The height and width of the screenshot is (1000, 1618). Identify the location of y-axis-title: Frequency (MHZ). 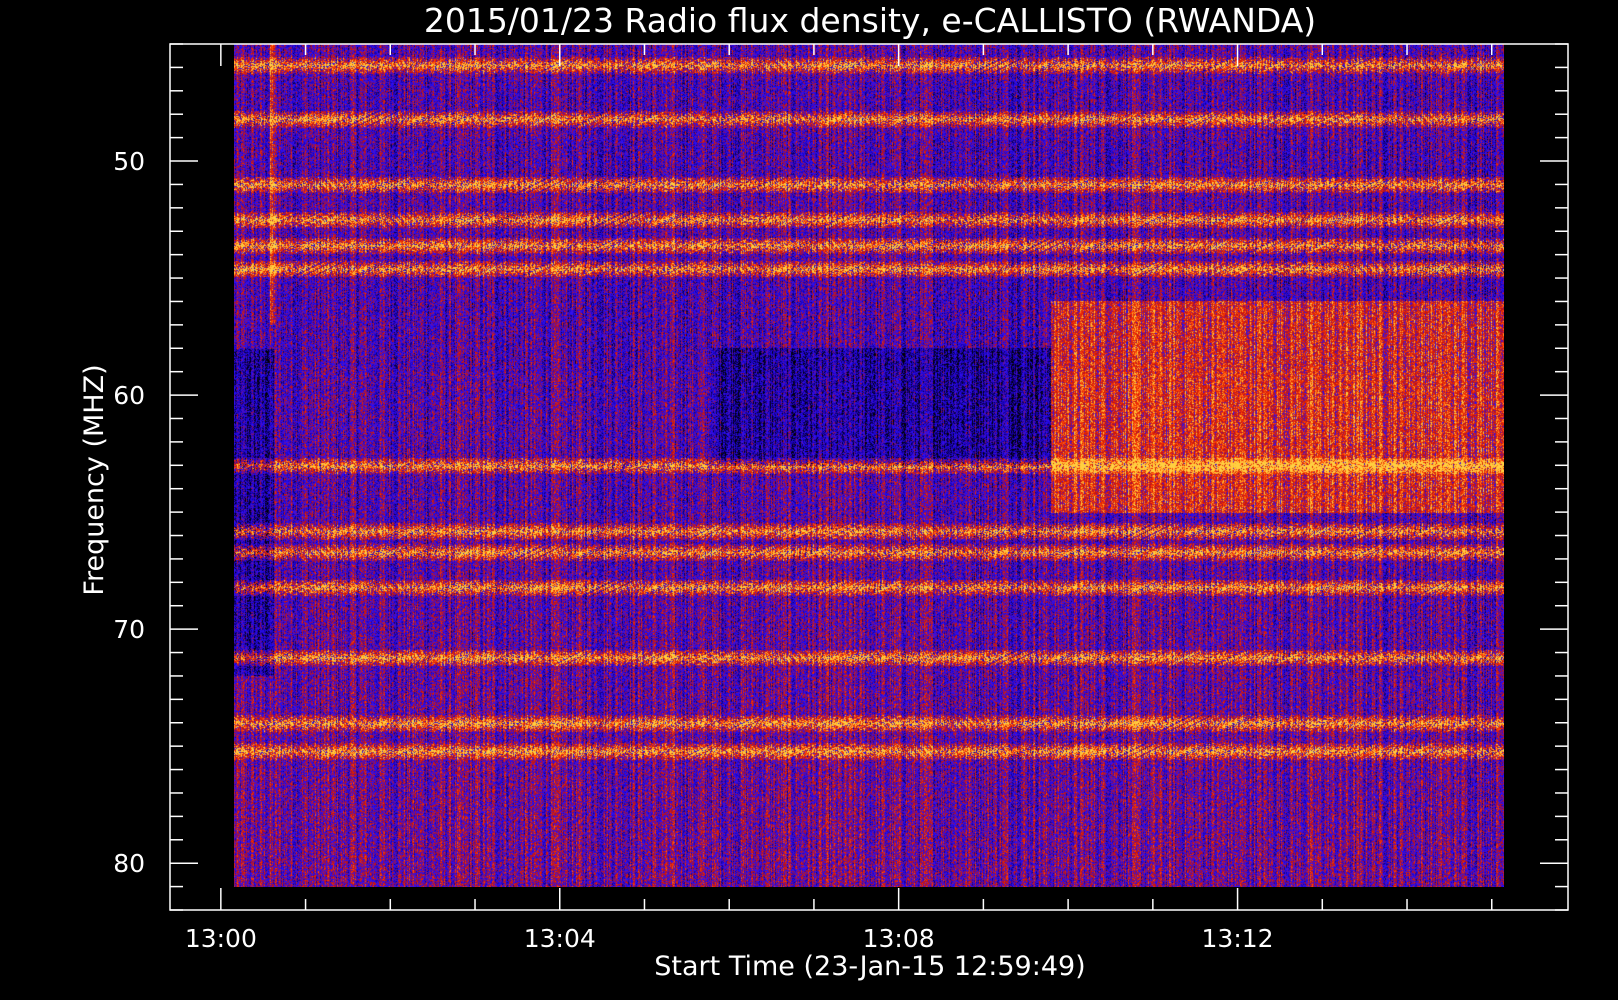
(94, 479).